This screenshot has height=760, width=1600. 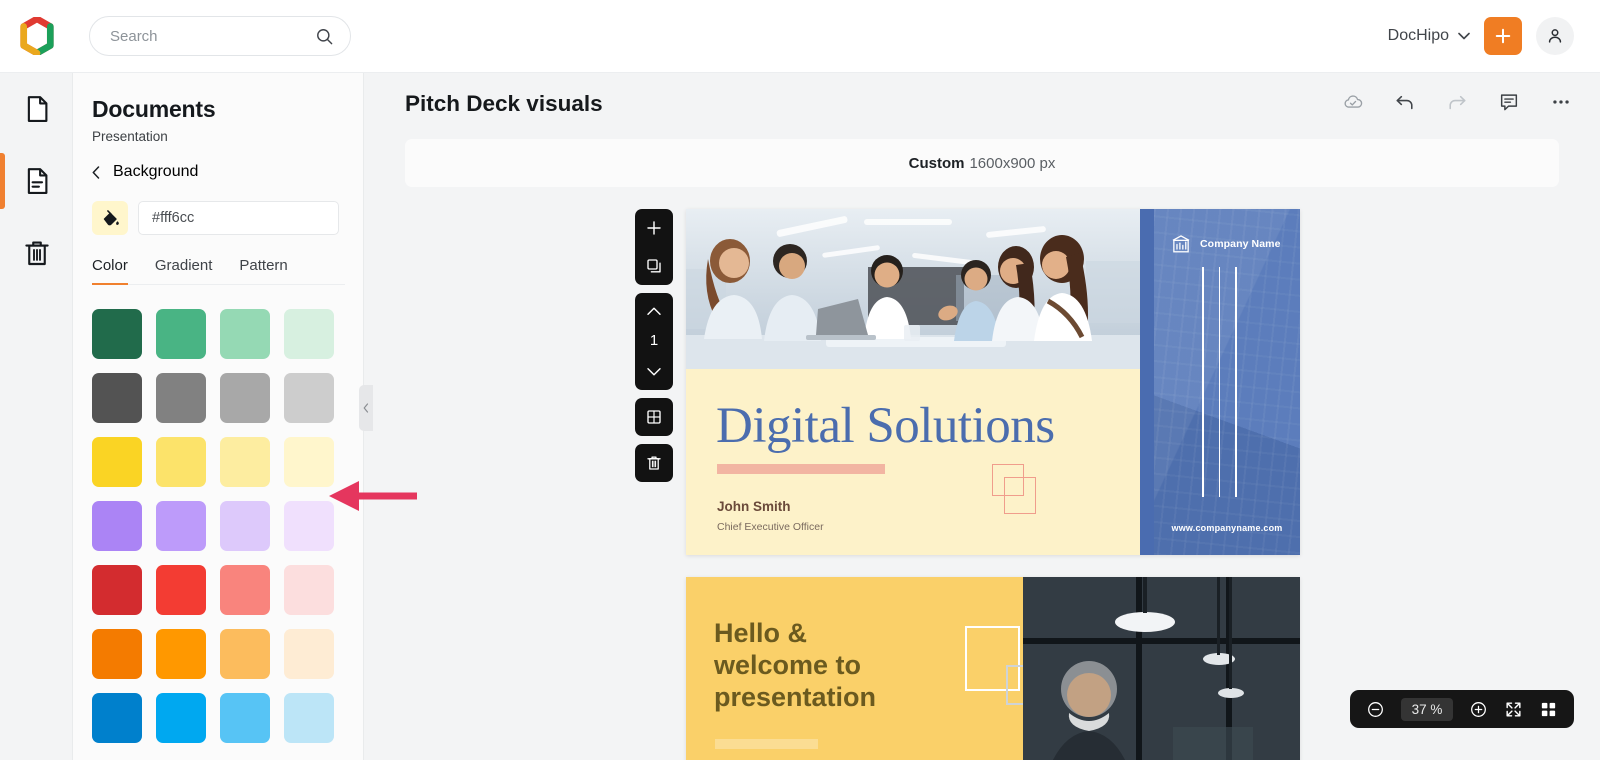 I want to click on slide1-brand: Company Name, so click(x=1225, y=244).